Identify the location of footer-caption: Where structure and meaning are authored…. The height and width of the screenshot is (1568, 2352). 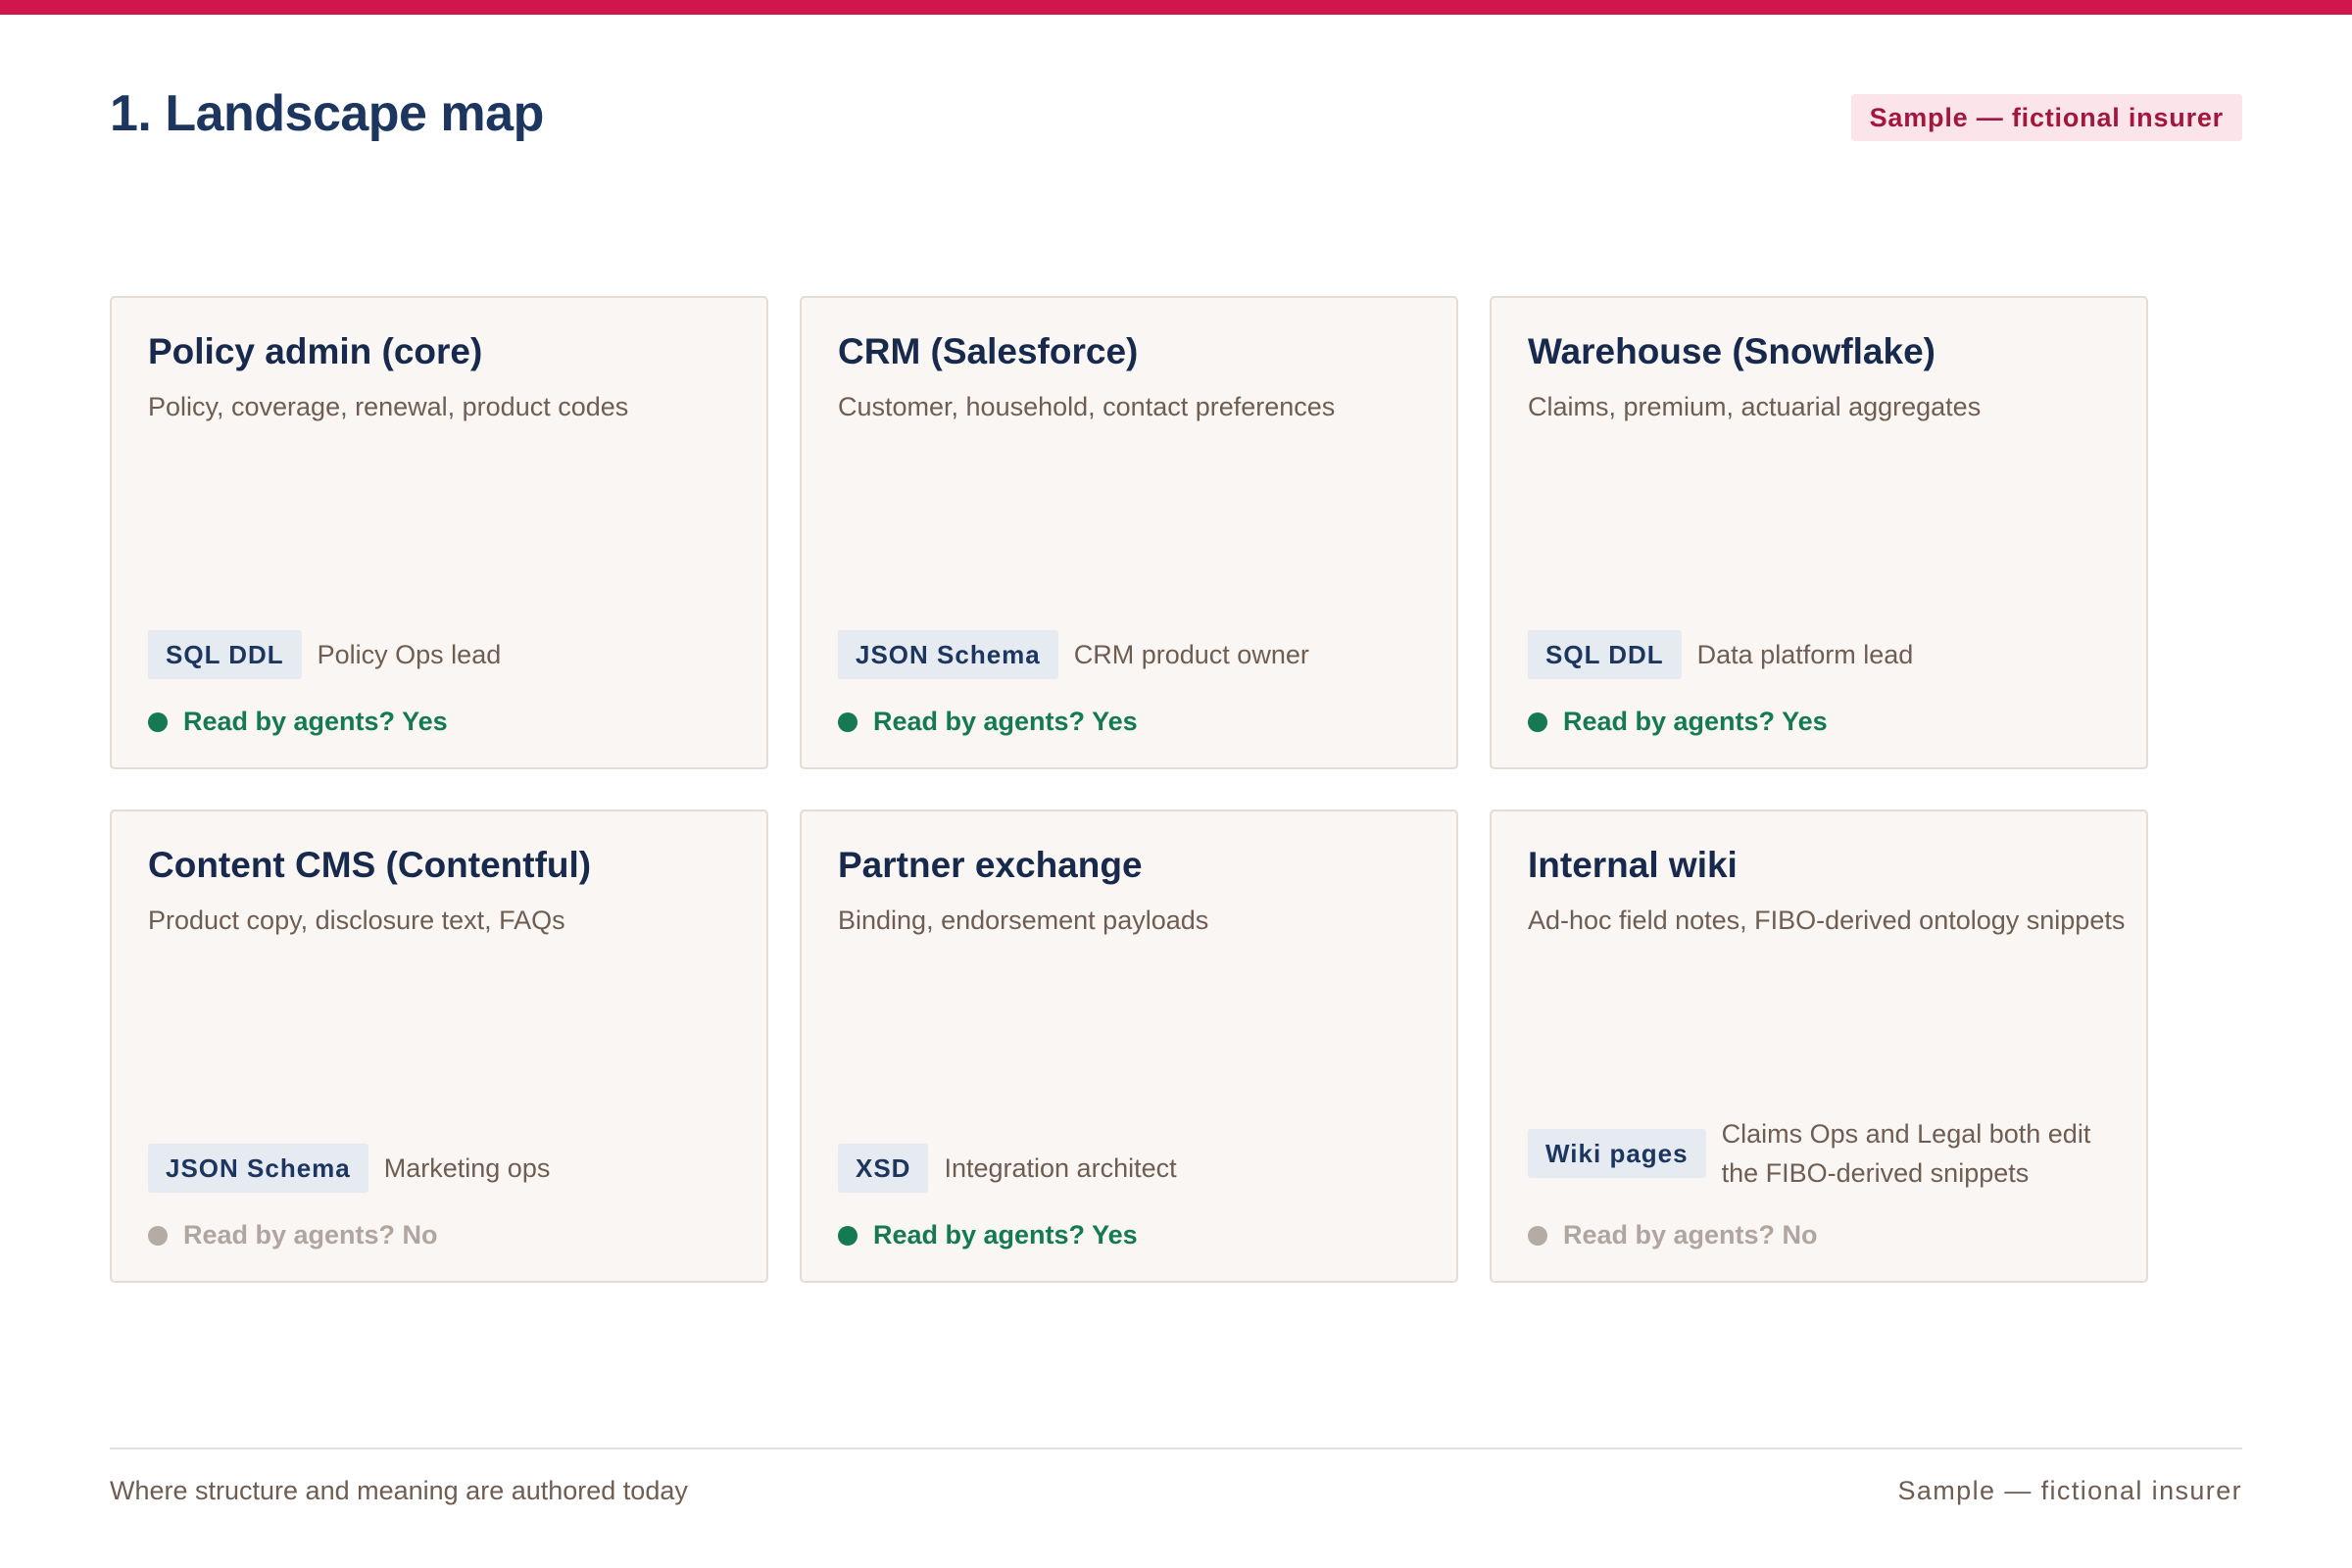
(399, 1490).